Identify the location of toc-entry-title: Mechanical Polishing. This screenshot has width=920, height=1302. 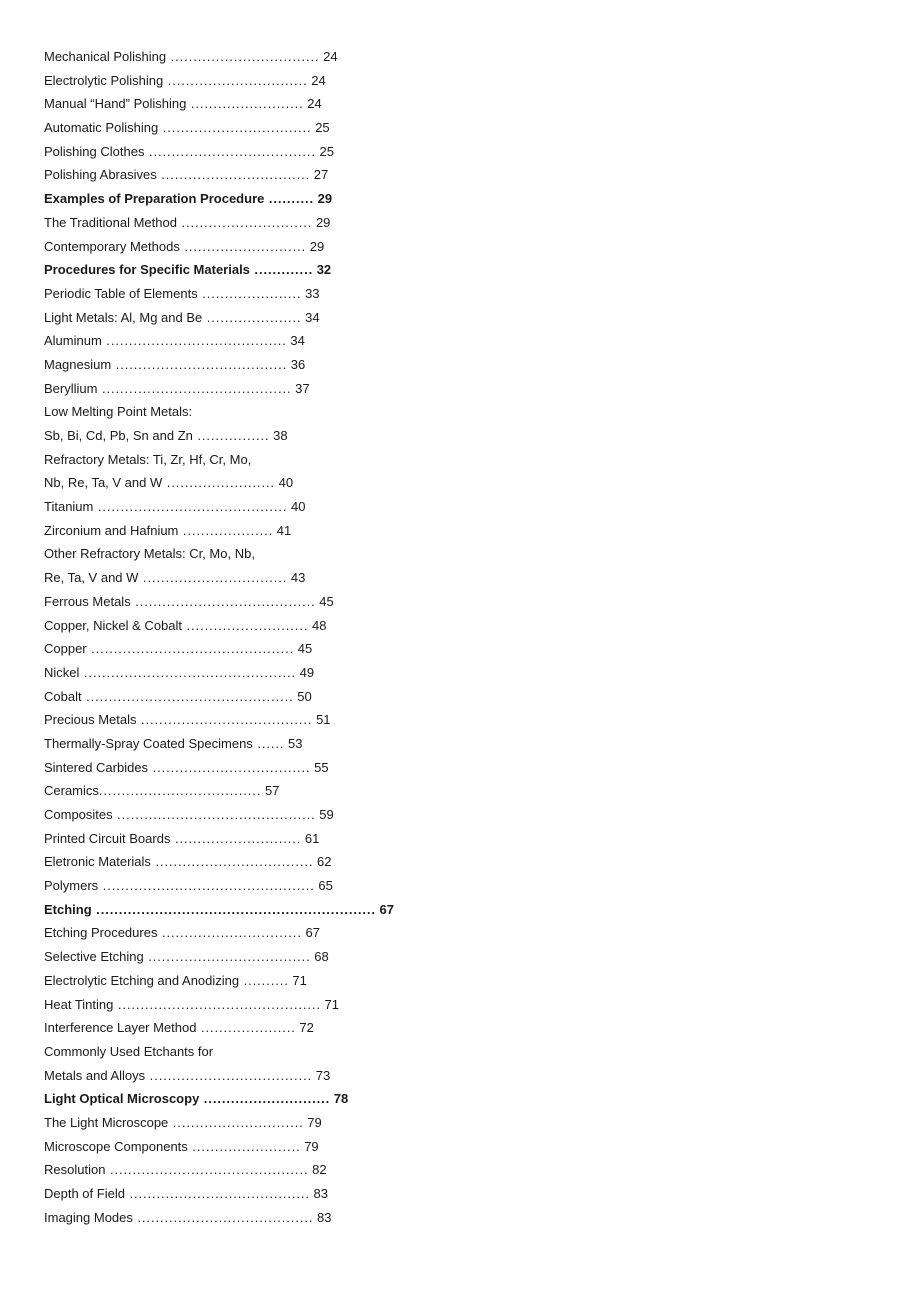
(105, 56).